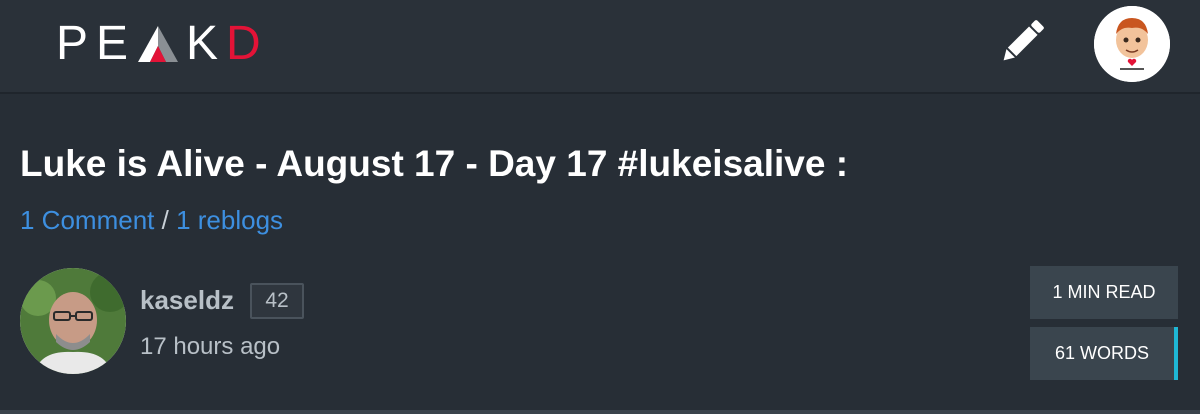 The height and width of the screenshot is (414, 1200). Describe the element at coordinates (247, 43) in the screenshot. I see `logo-text-d: D` at that location.